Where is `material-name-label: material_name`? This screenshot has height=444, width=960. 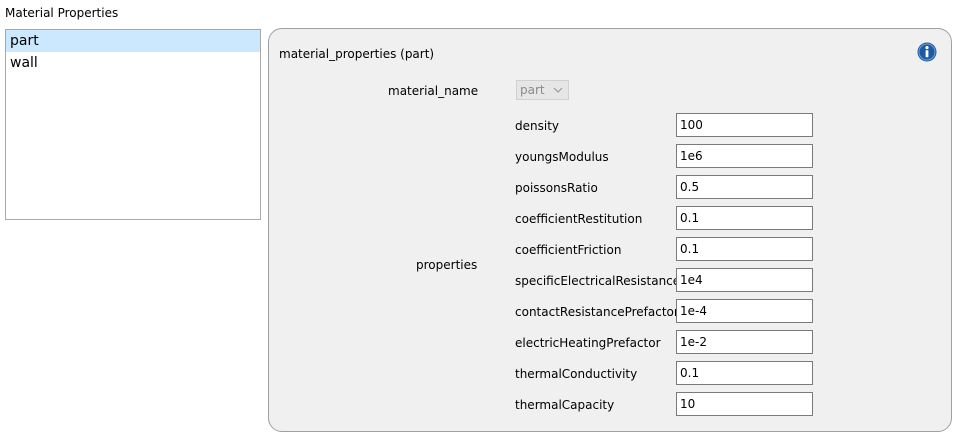
material-name-label: material_name is located at coordinates (433, 91).